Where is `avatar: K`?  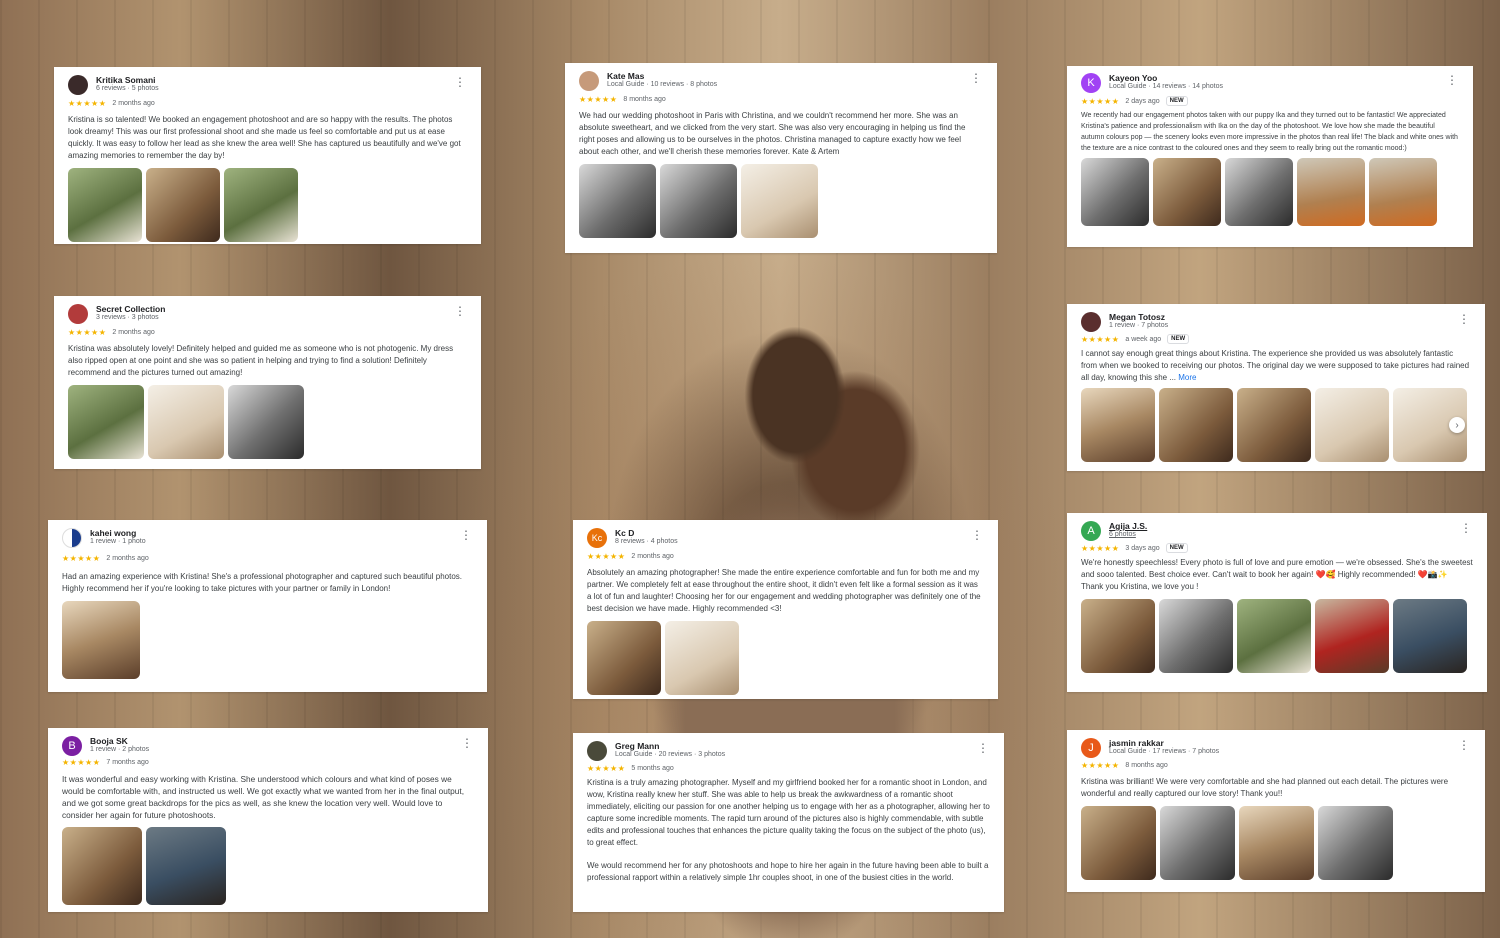
avatar: K is located at coordinates (1091, 83).